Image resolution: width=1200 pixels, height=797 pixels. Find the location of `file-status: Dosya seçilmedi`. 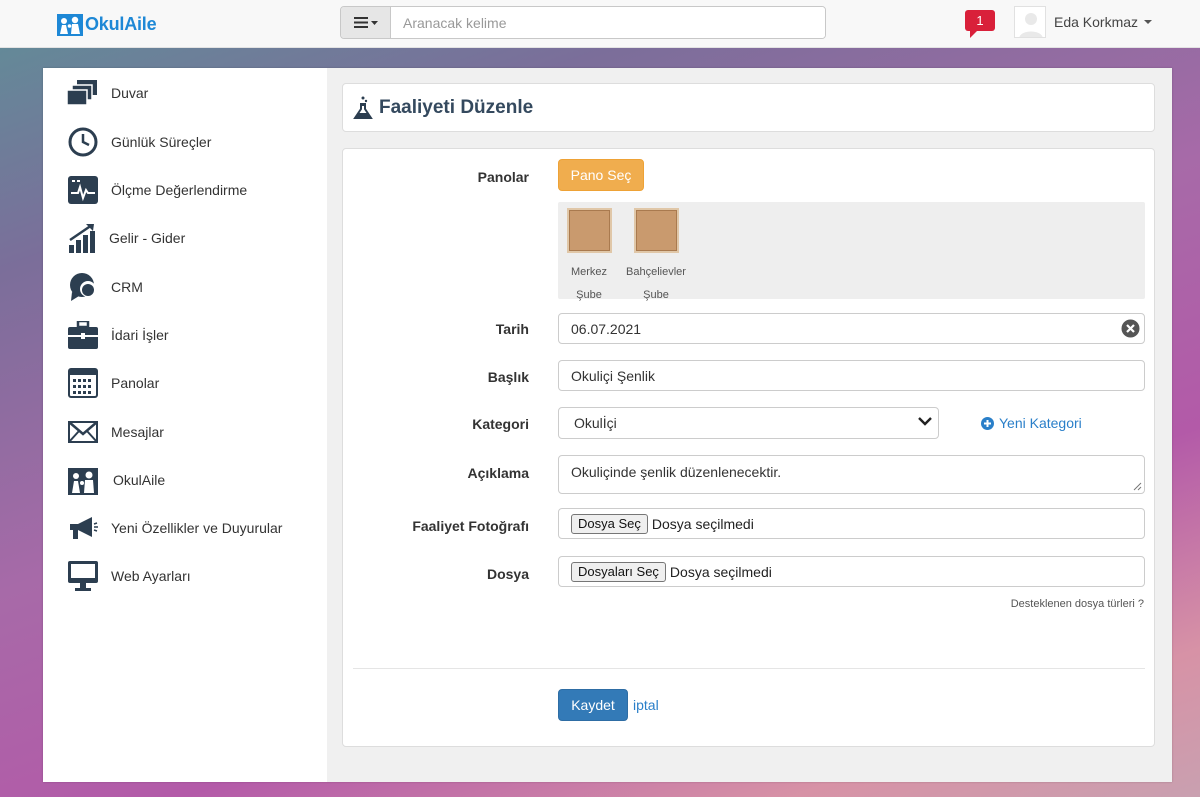

file-status: Dosya seçilmedi is located at coordinates (720, 571).